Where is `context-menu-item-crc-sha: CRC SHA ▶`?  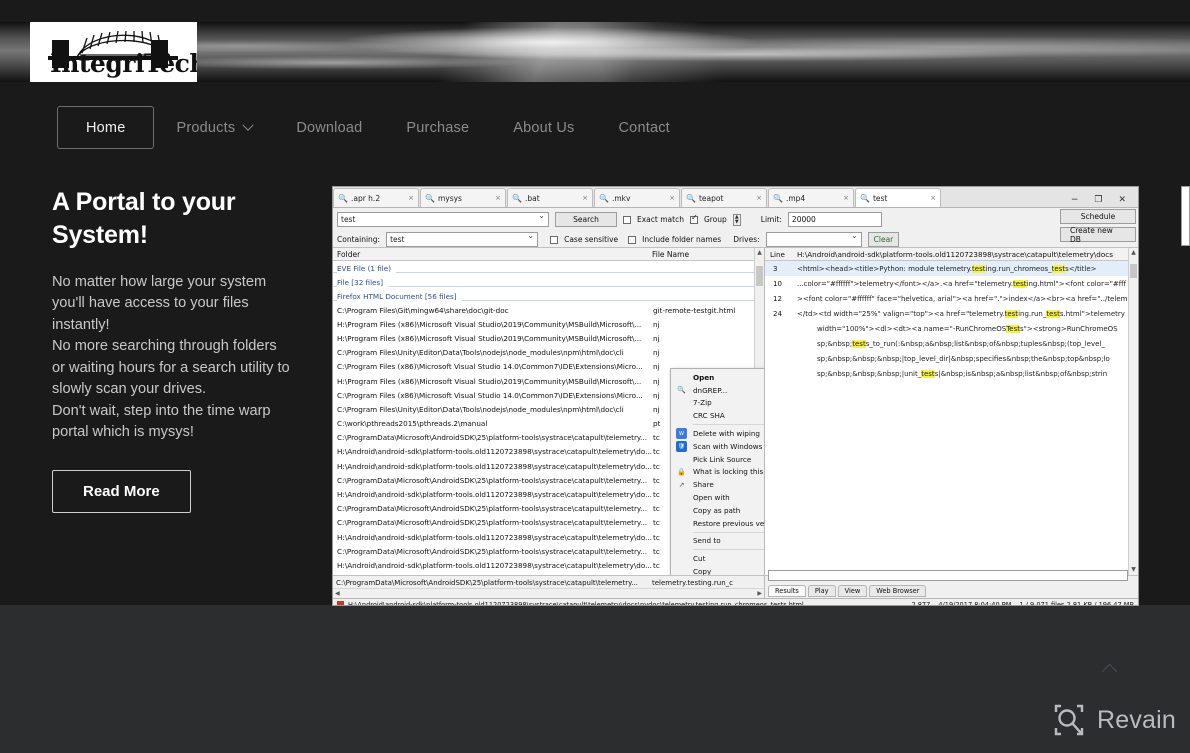 context-menu-item-crc-sha: CRC SHA ▶ is located at coordinates (717, 415).